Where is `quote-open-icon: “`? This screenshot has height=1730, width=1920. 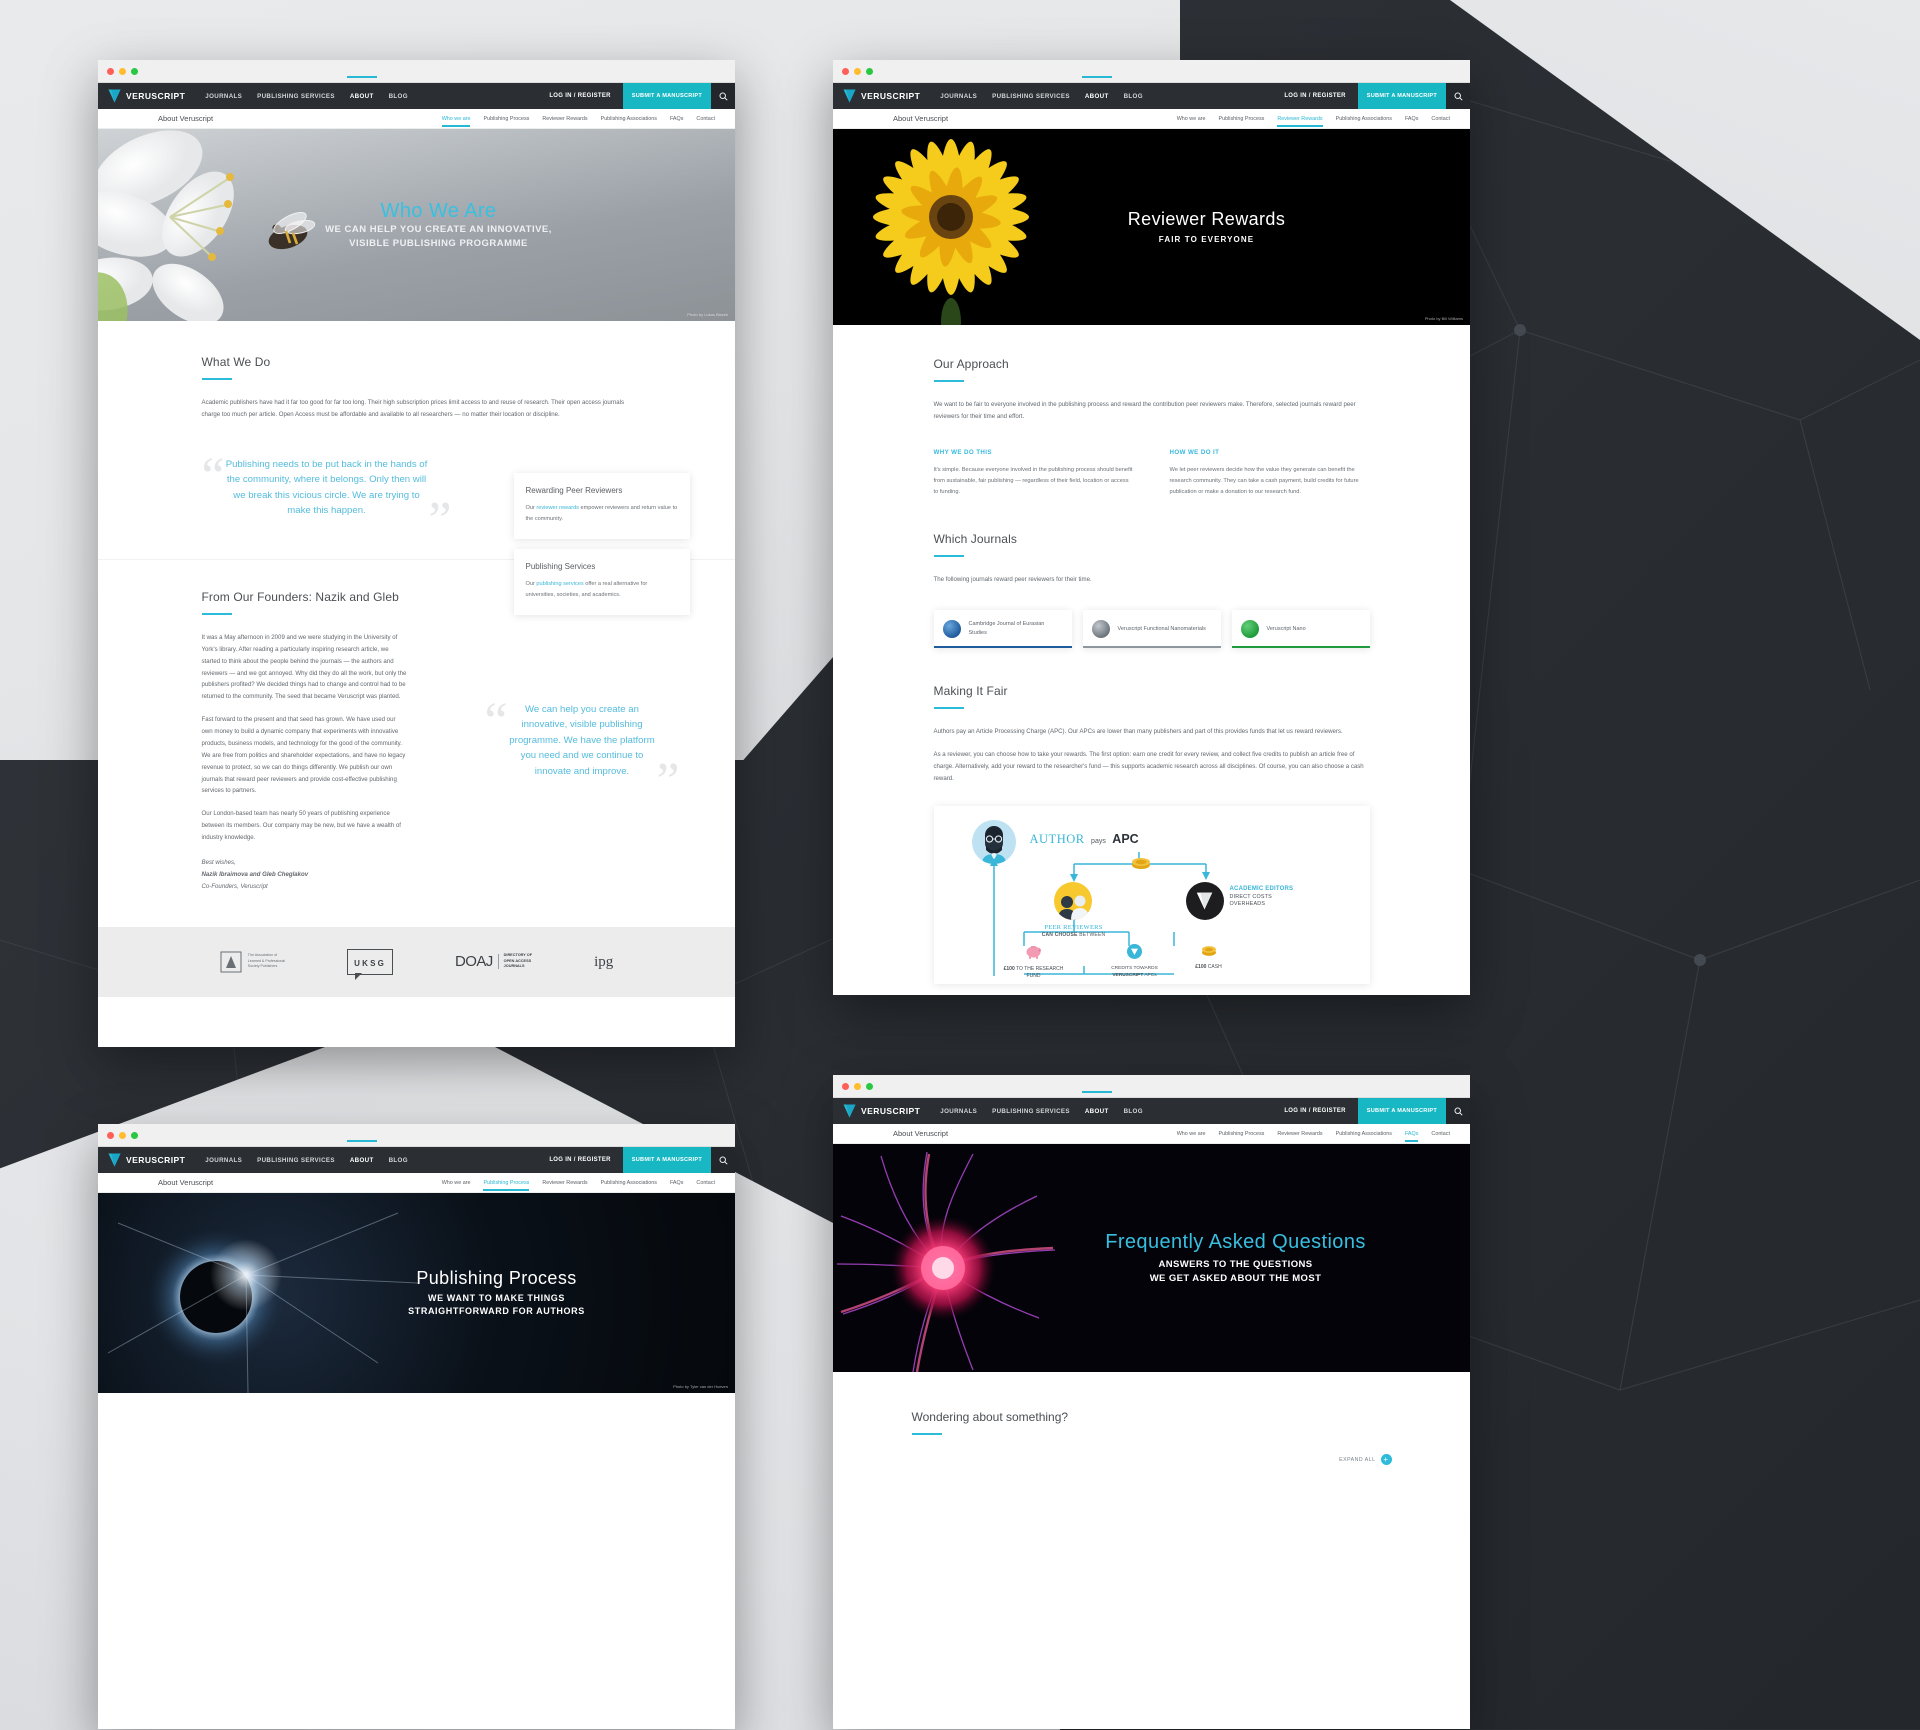 quote-open-icon: “ is located at coordinates (496, 721).